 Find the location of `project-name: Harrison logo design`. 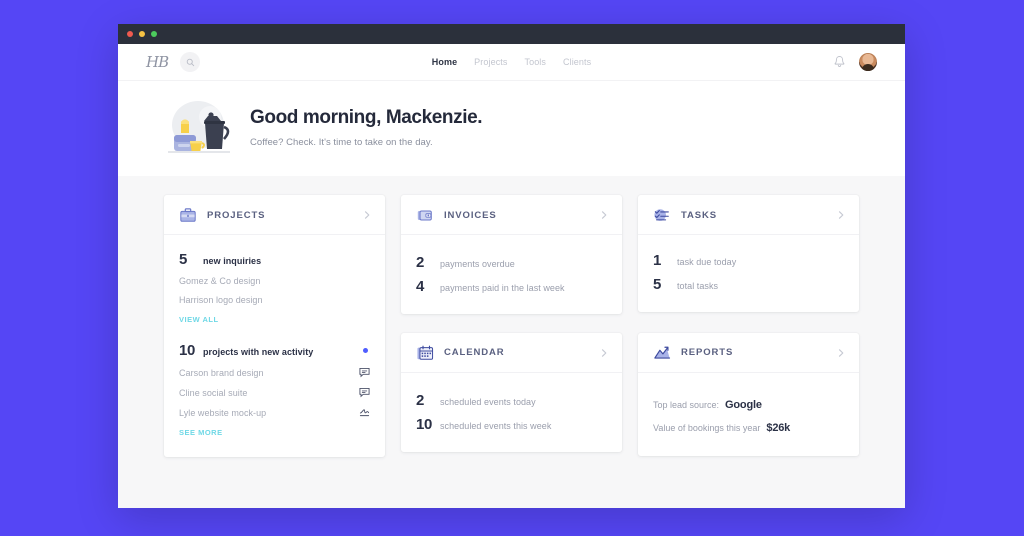

project-name: Harrison logo design is located at coordinates (221, 300).